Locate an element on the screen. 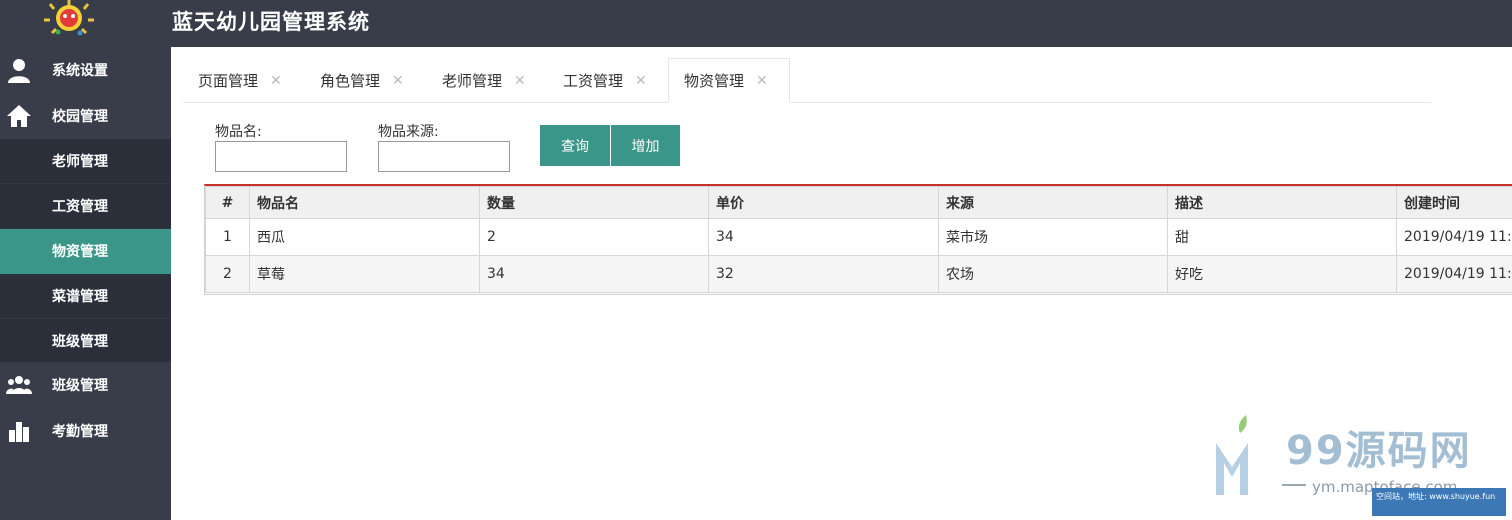  app-title: 蓝天幼儿园管理系统 is located at coordinates (271, 22).